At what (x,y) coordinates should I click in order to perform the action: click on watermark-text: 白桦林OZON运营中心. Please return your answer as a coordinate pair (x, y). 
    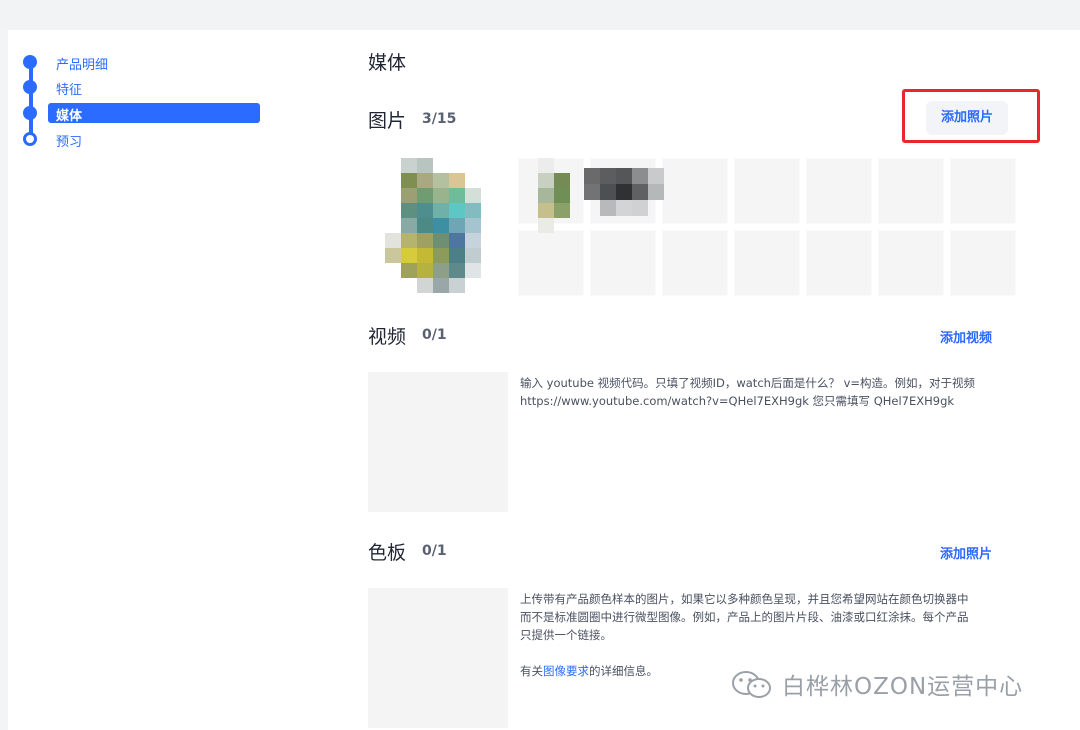
    Looking at the image, I should click on (903, 687).